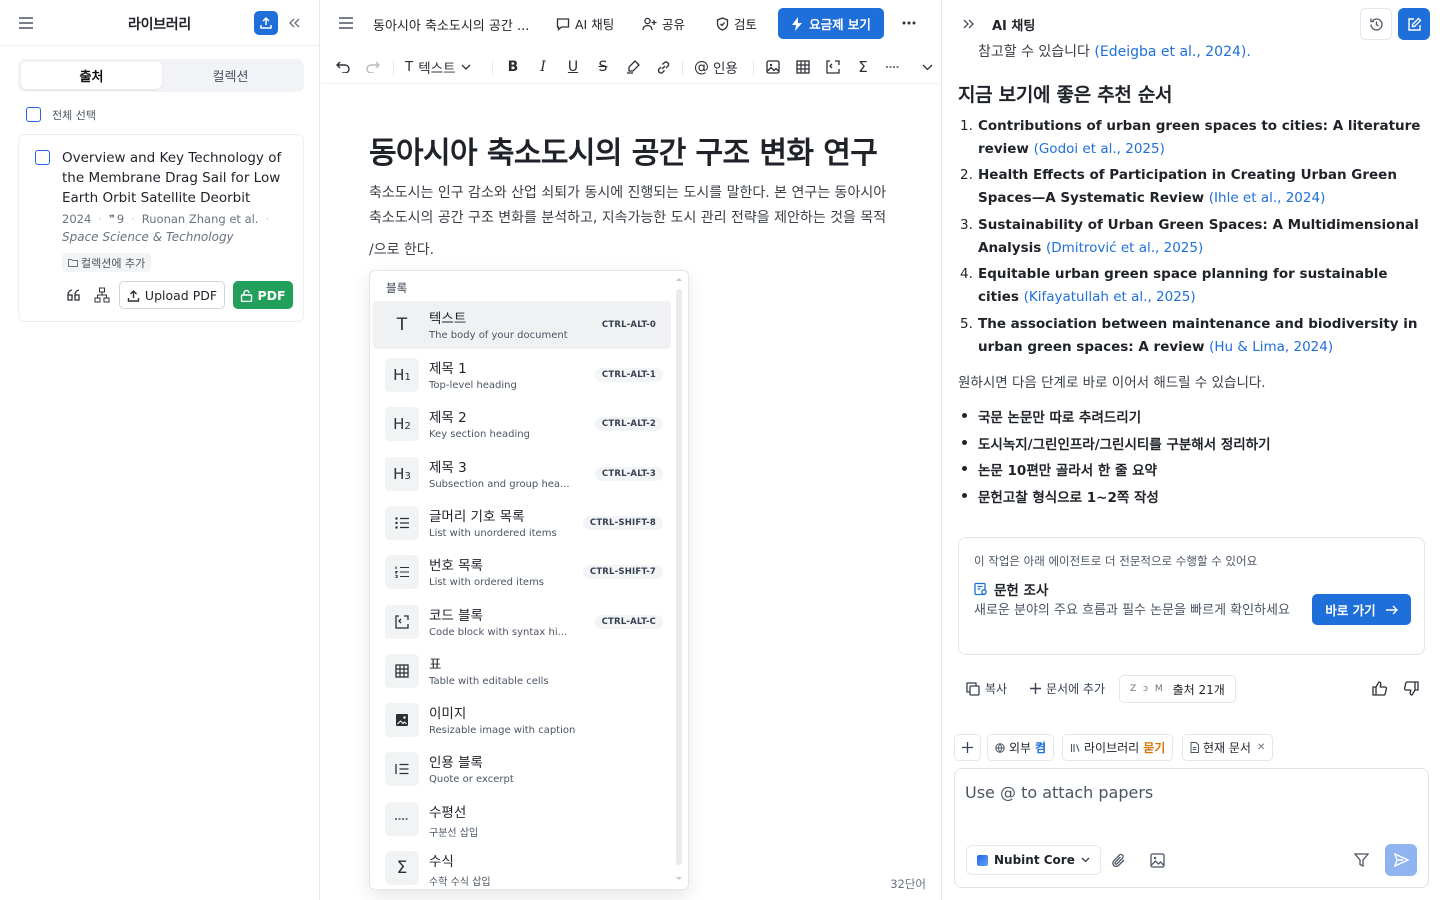  I want to click on block-menu-item: 수평선 구분선 삽입, so click(522, 819).